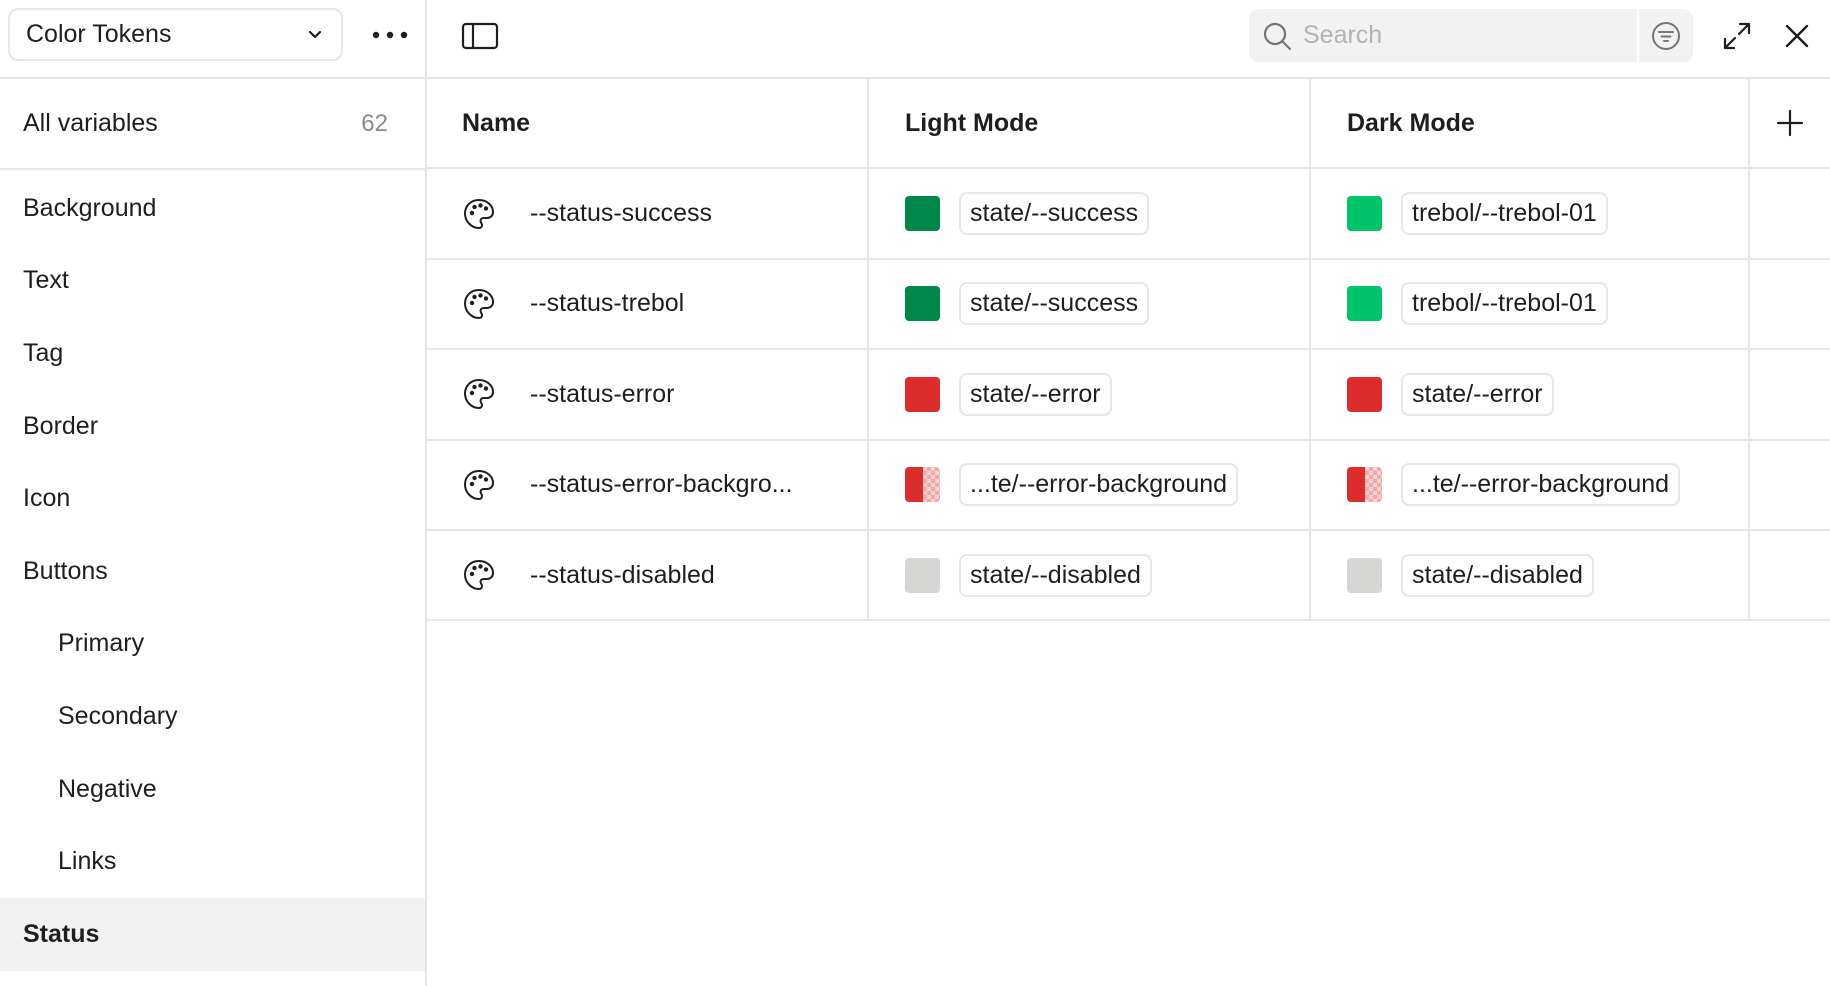 Image resolution: width=1830 pixels, height=986 pixels. Describe the element at coordinates (607, 303) in the screenshot. I see `variable-name: --status-trebol` at that location.